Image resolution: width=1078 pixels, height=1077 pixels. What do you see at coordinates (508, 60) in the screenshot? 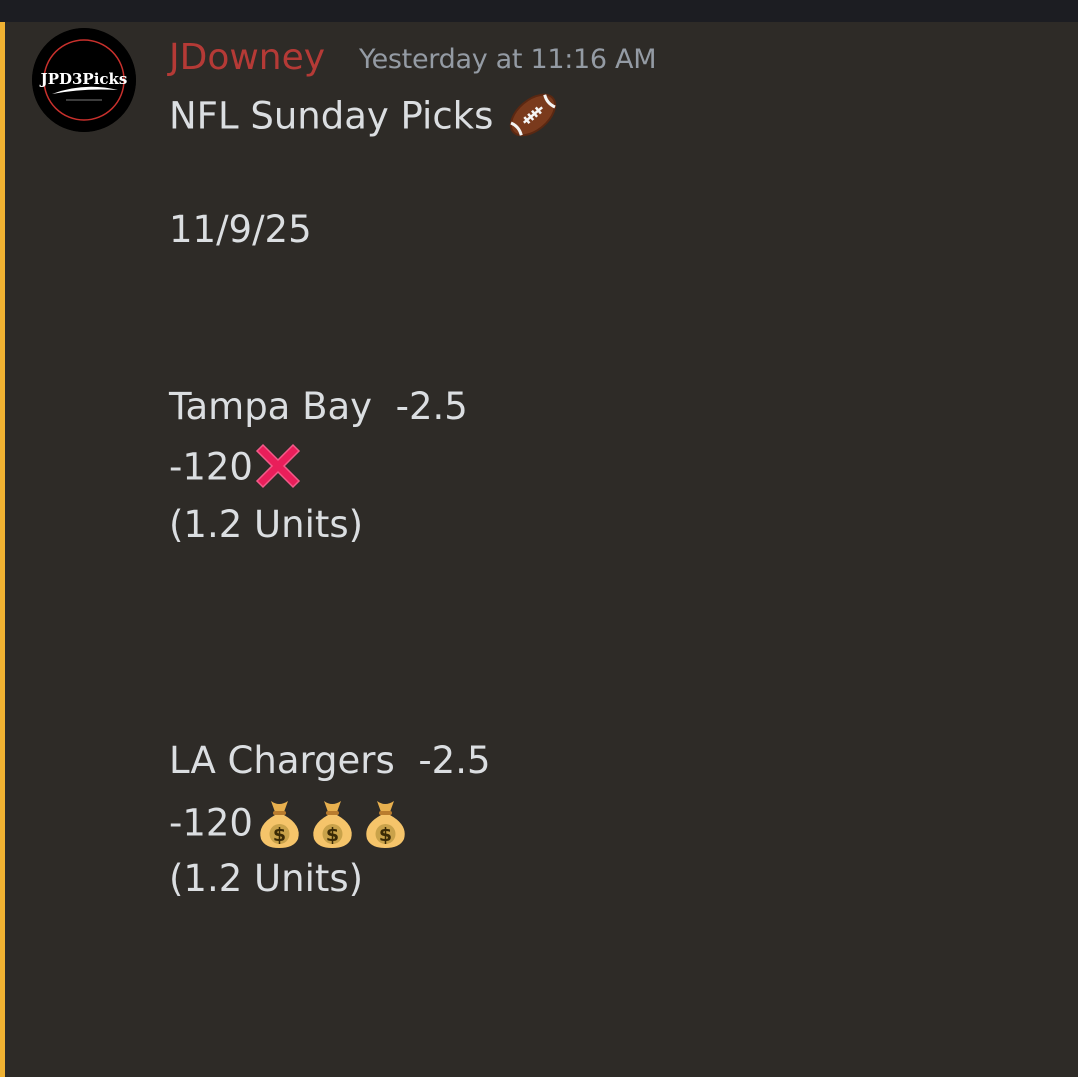
I see `message-timestamp: Yesterday at 11:16 AM` at bounding box center [508, 60].